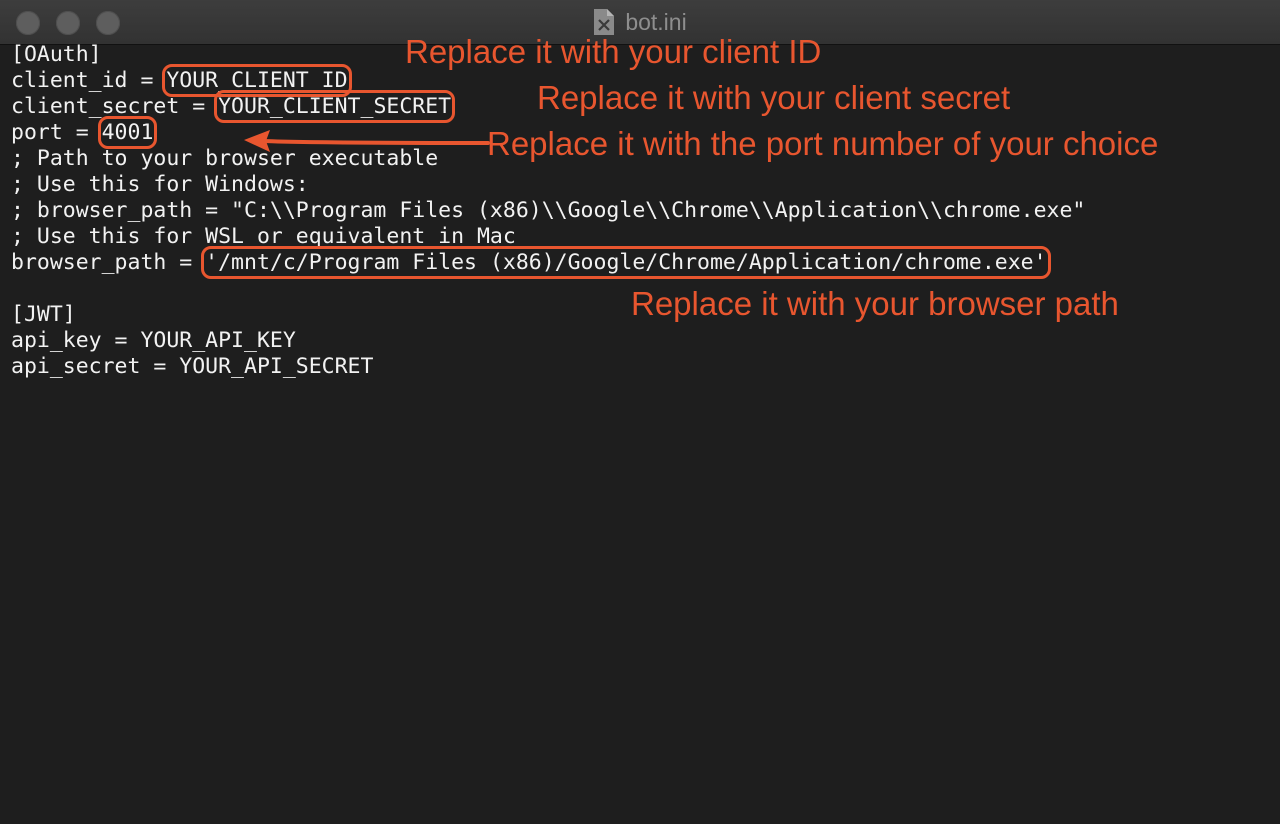 The height and width of the screenshot is (824, 1280). What do you see at coordinates (153, 340) in the screenshot?
I see `code-line-api-key: api_key = YOUR_API_KEY` at bounding box center [153, 340].